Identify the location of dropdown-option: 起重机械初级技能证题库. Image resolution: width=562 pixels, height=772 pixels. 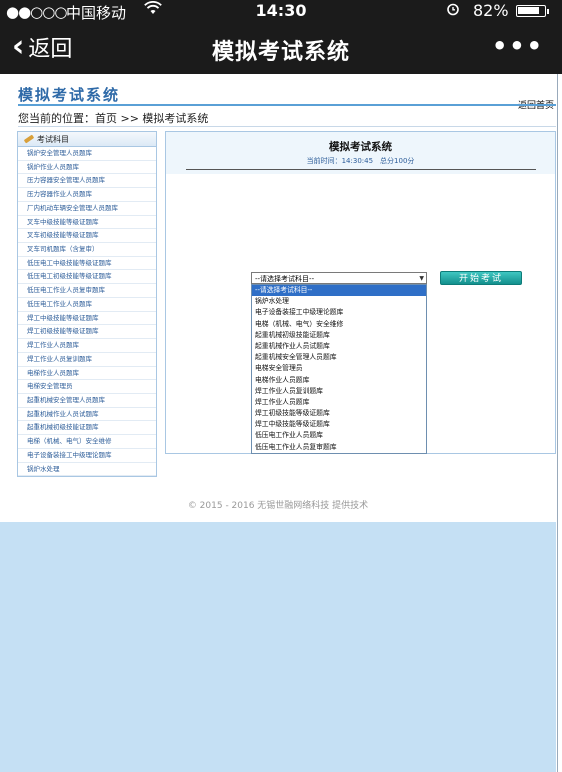
(339, 335).